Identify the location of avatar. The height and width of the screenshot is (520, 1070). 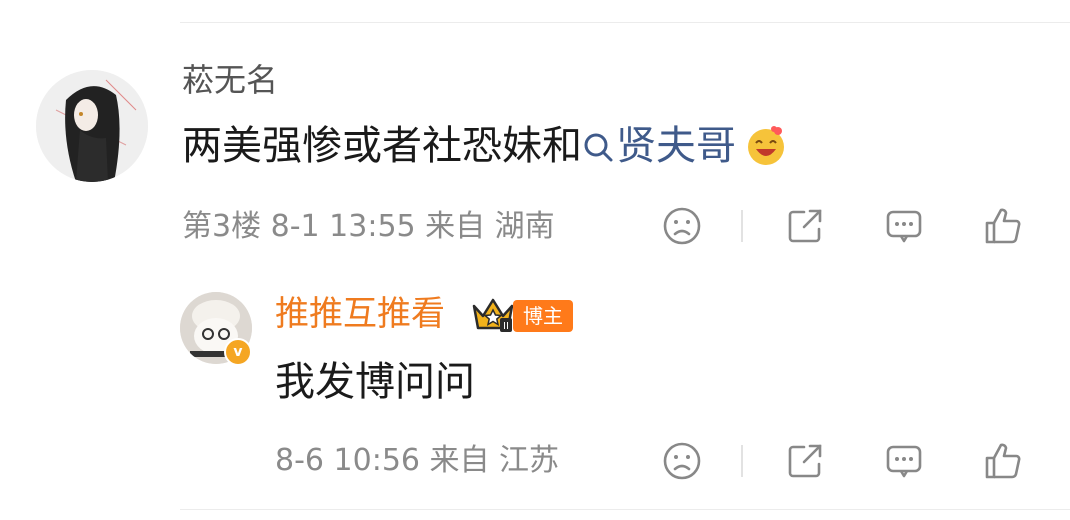
(92, 126).